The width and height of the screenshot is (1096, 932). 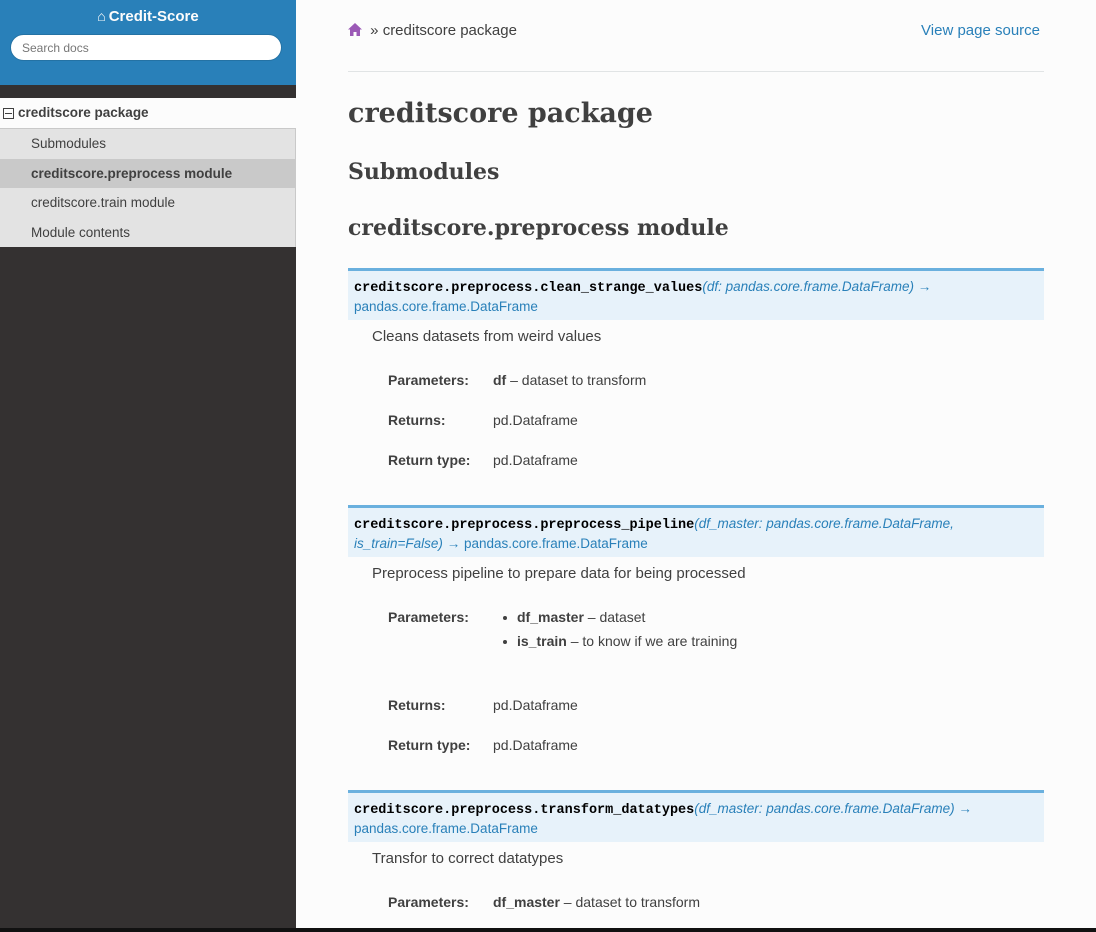 What do you see at coordinates (548, 930) in the screenshot?
I see `window-bottom-edge` at bounding box center [548, 930].